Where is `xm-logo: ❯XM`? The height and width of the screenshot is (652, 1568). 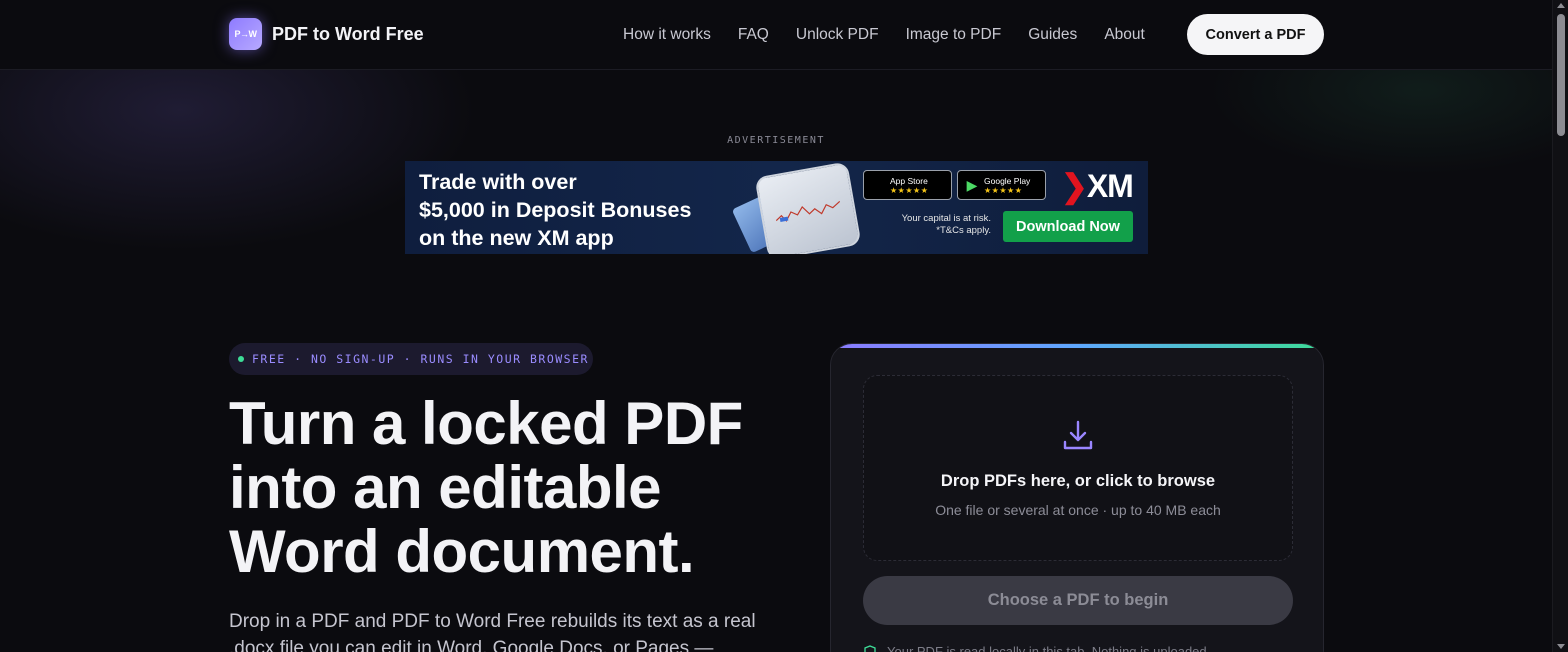 xm-logo: ❯XM is located at coordinates (1097, 186).